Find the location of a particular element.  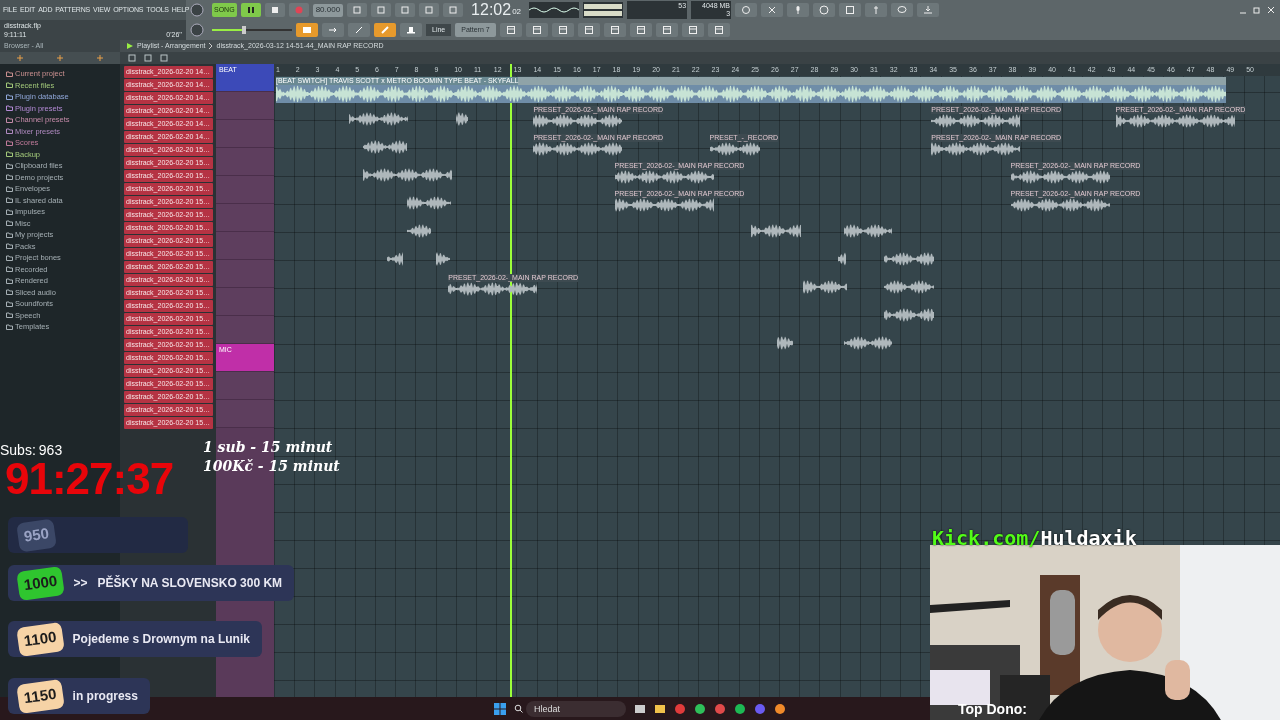

stop-icon is located at coordinates (274, 10).